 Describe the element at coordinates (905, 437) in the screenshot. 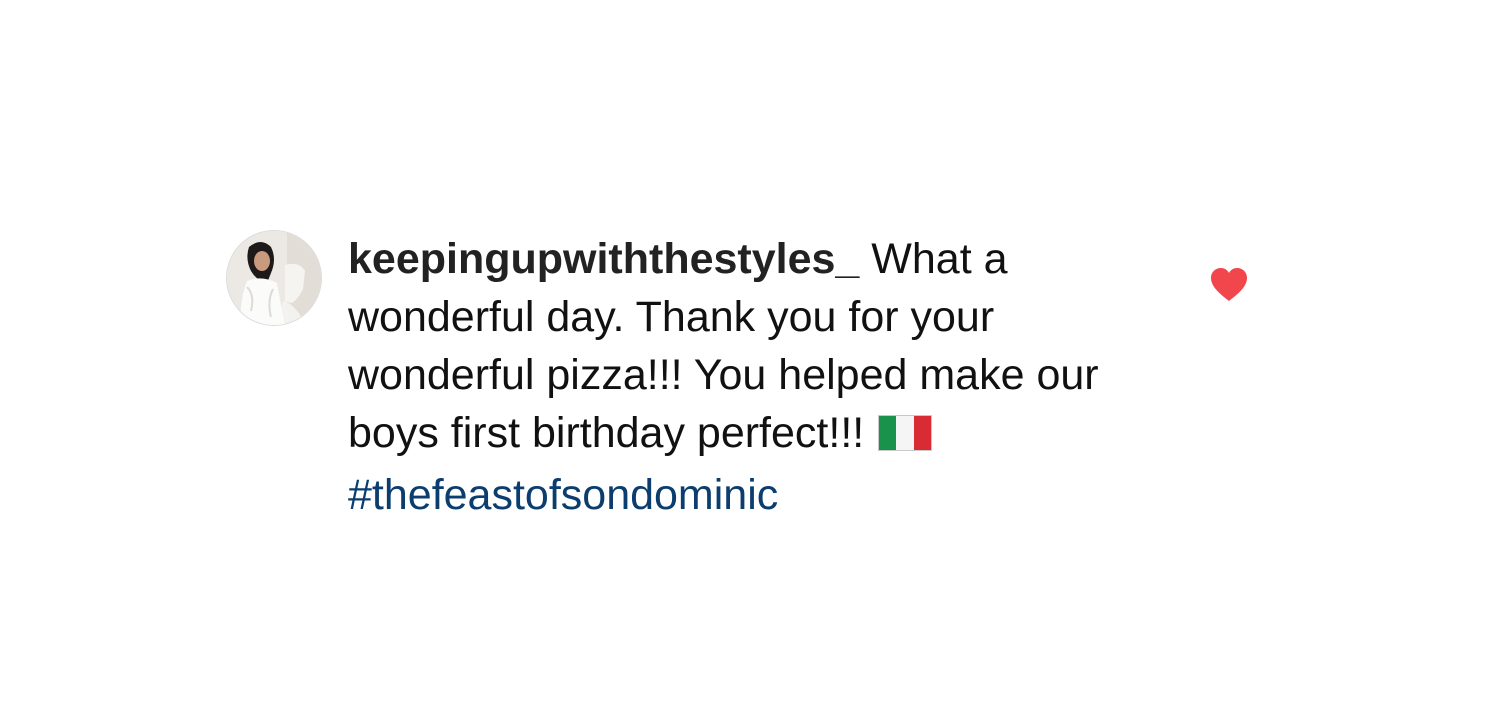

I see `italy-flag-icon` at that location.